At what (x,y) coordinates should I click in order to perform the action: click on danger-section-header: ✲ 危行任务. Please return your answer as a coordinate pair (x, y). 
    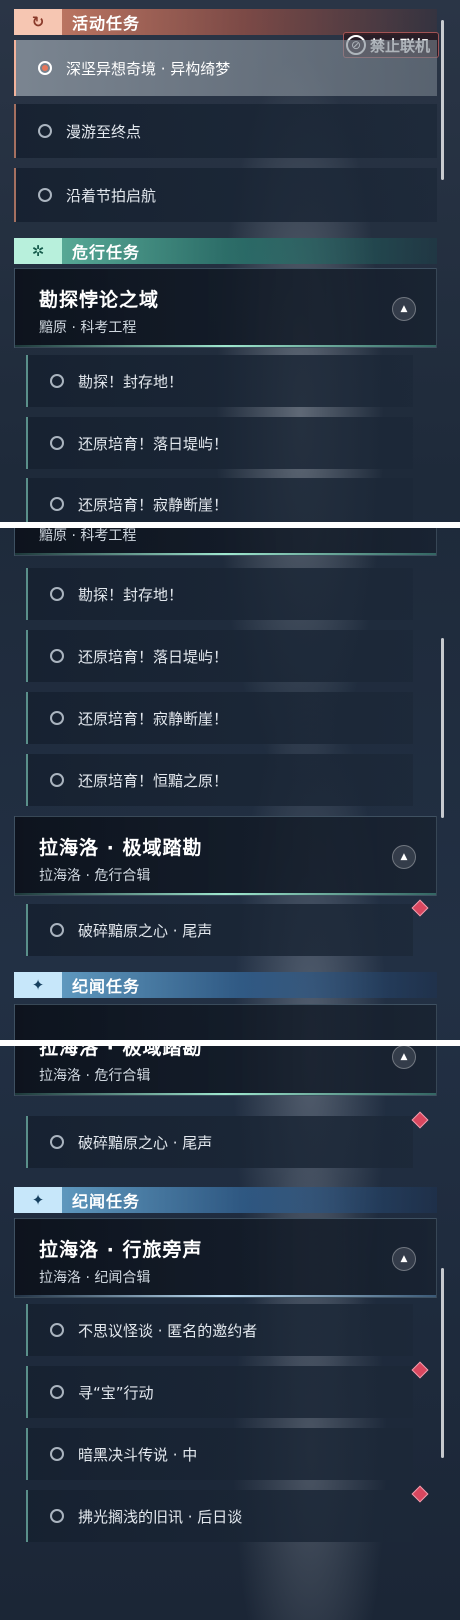
    Looking at the image, I should click on (225, 251).